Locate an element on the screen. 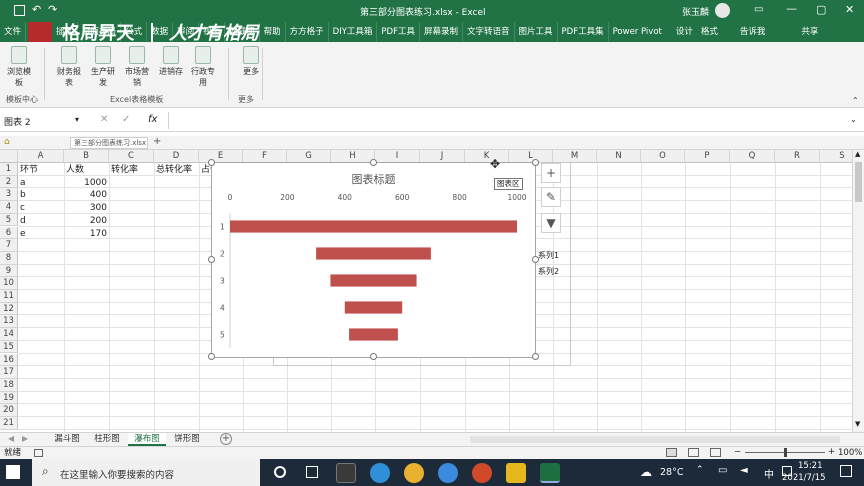 Image resolution: width=864 pixels, height=486 pixels. column-header: A is located at coordinates (41, 156).